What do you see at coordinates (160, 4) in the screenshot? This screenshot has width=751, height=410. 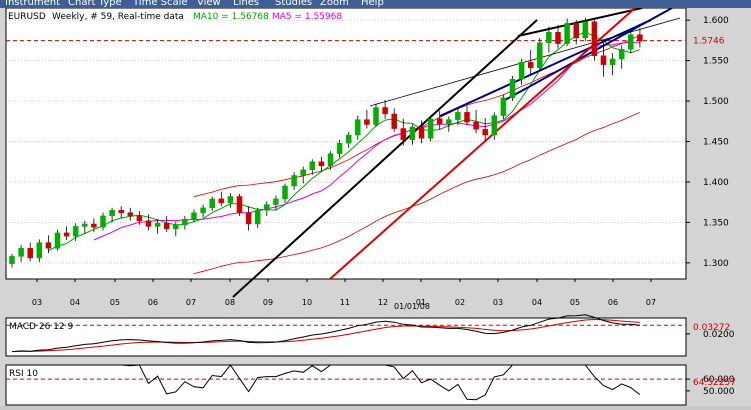 I see `menu-time-scale: Time Scale` at bounding box center [160, 4].